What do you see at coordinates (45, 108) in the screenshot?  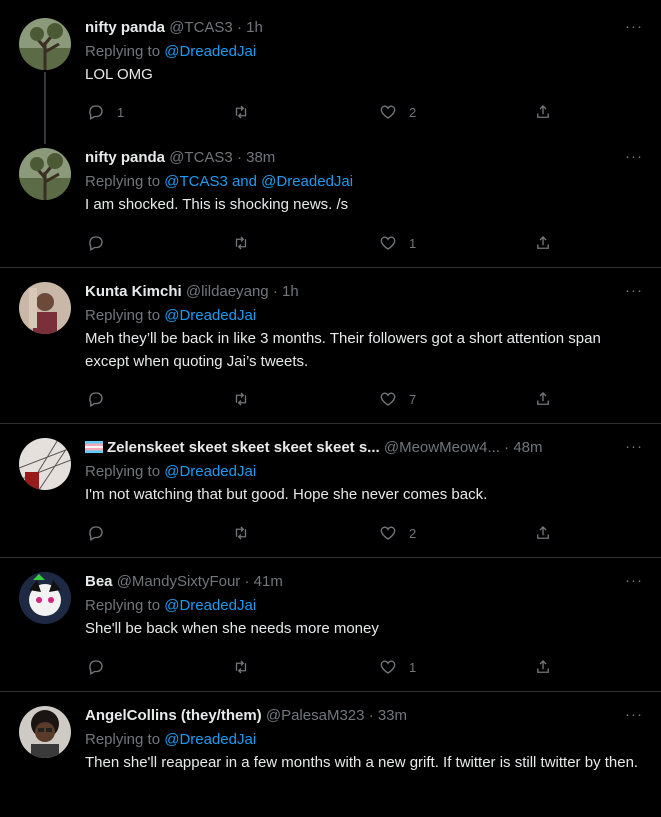 I see `thread-connector-line` at bounding box center [45, 108].